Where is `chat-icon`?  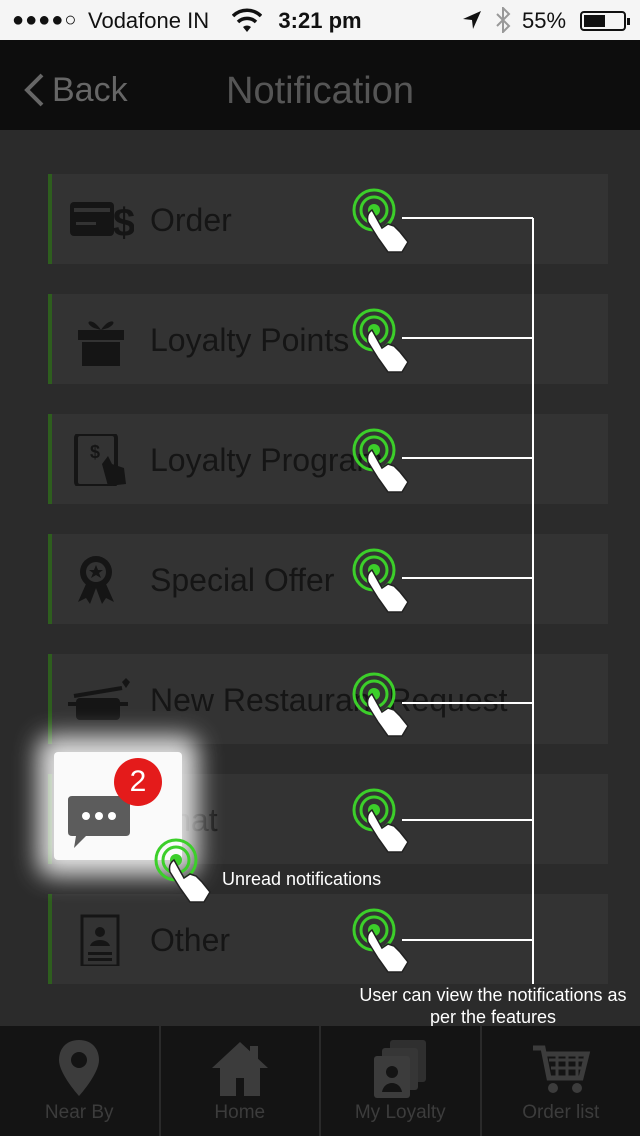
chat-icon is located at coordinates (99, 822).